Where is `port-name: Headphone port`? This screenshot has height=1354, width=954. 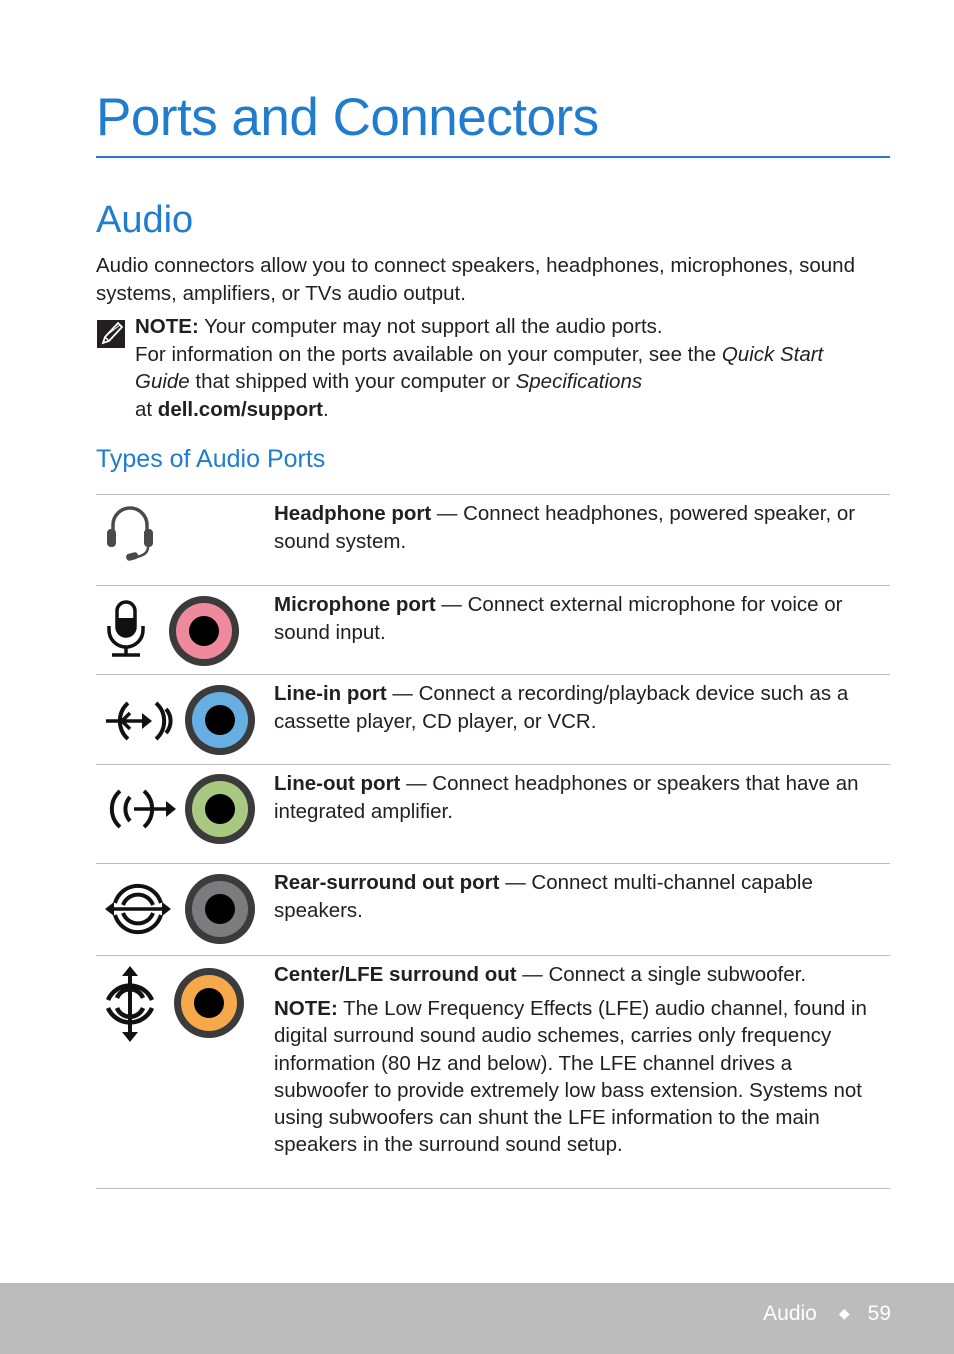 port-name: Headphone port is located at coordinates (353, 513).